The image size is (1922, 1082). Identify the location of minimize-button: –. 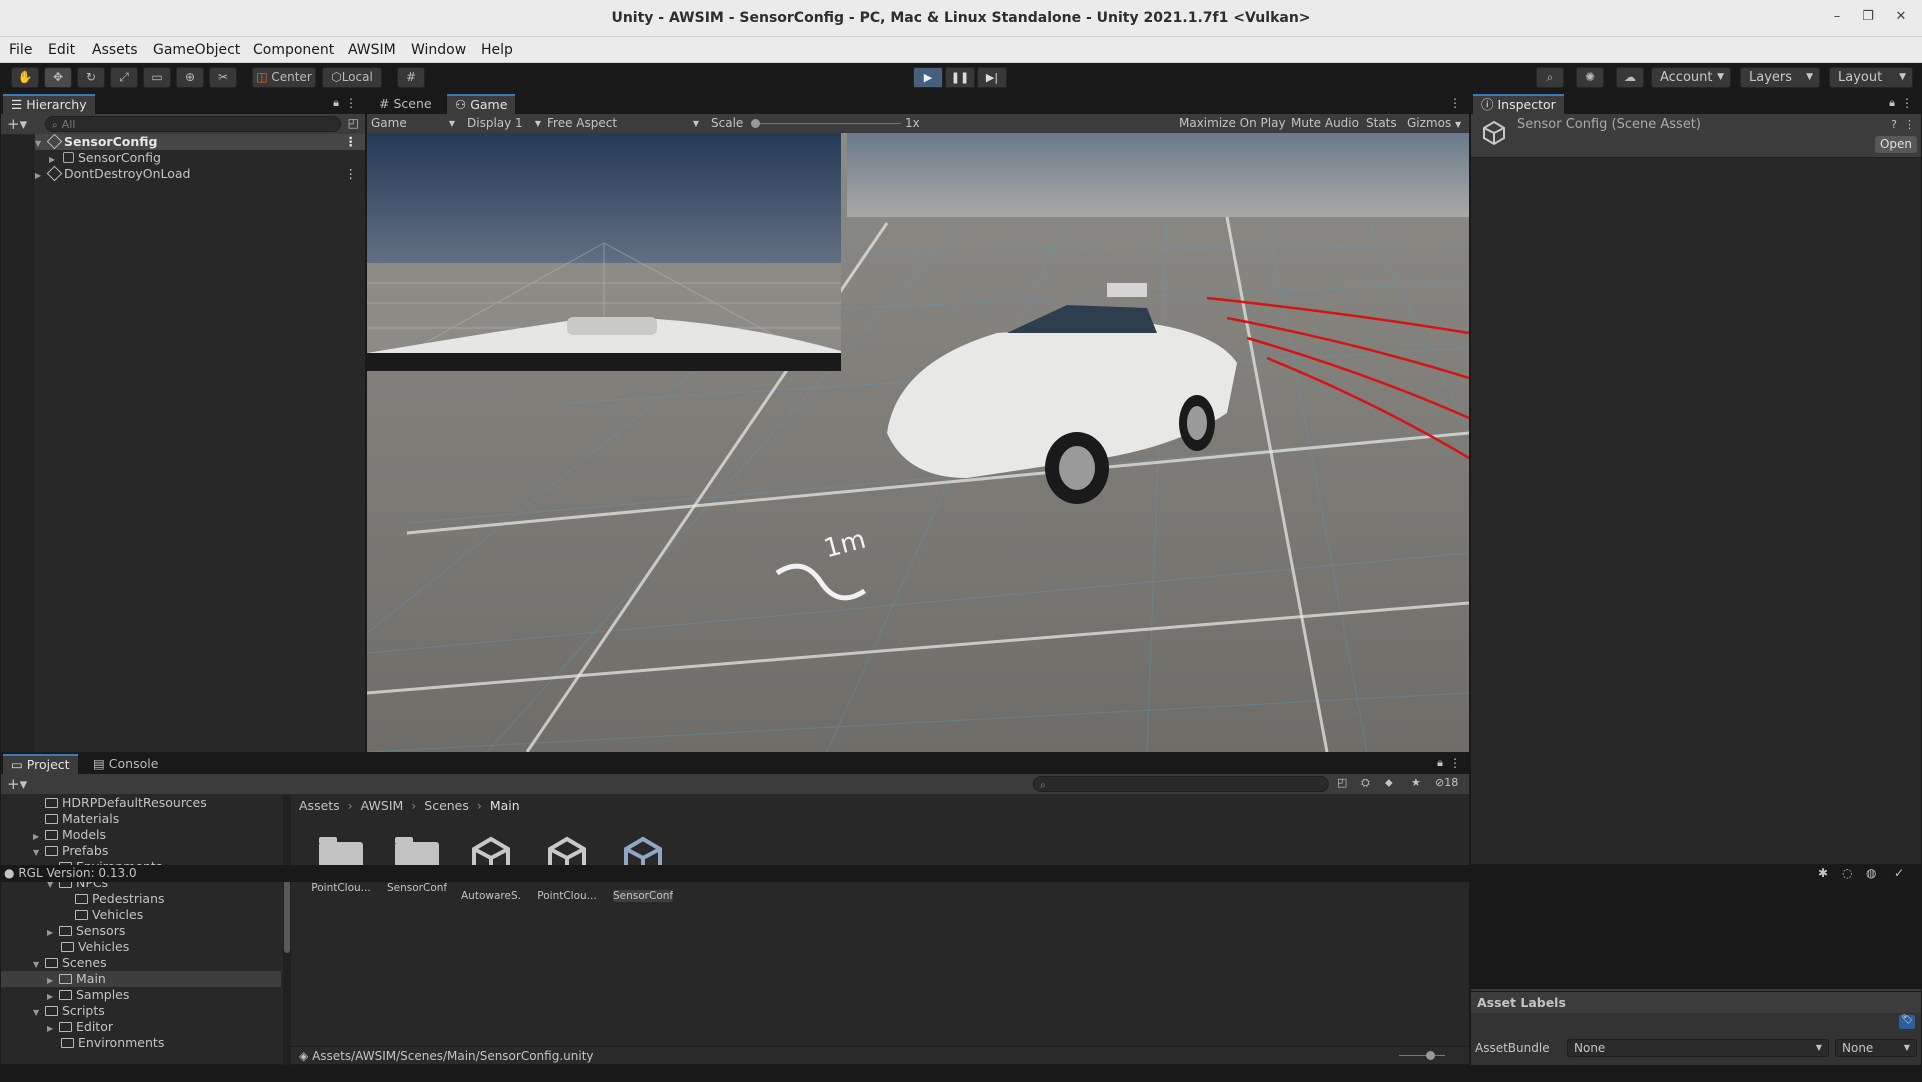
(1837, 18).